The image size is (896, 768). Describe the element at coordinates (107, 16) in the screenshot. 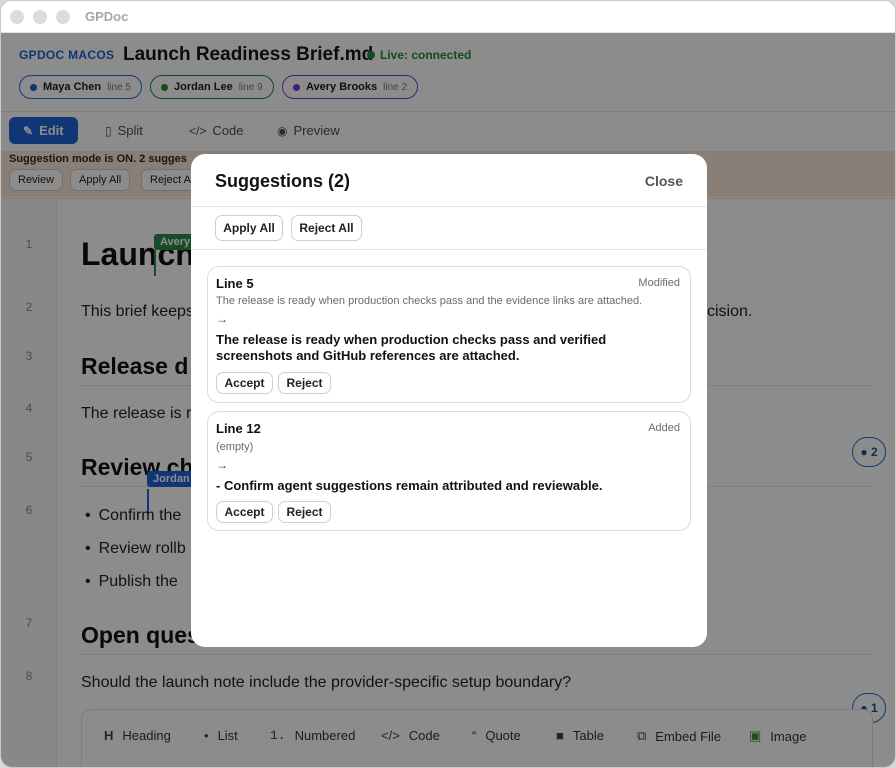

I see `app-title: GPDoc` at that location.